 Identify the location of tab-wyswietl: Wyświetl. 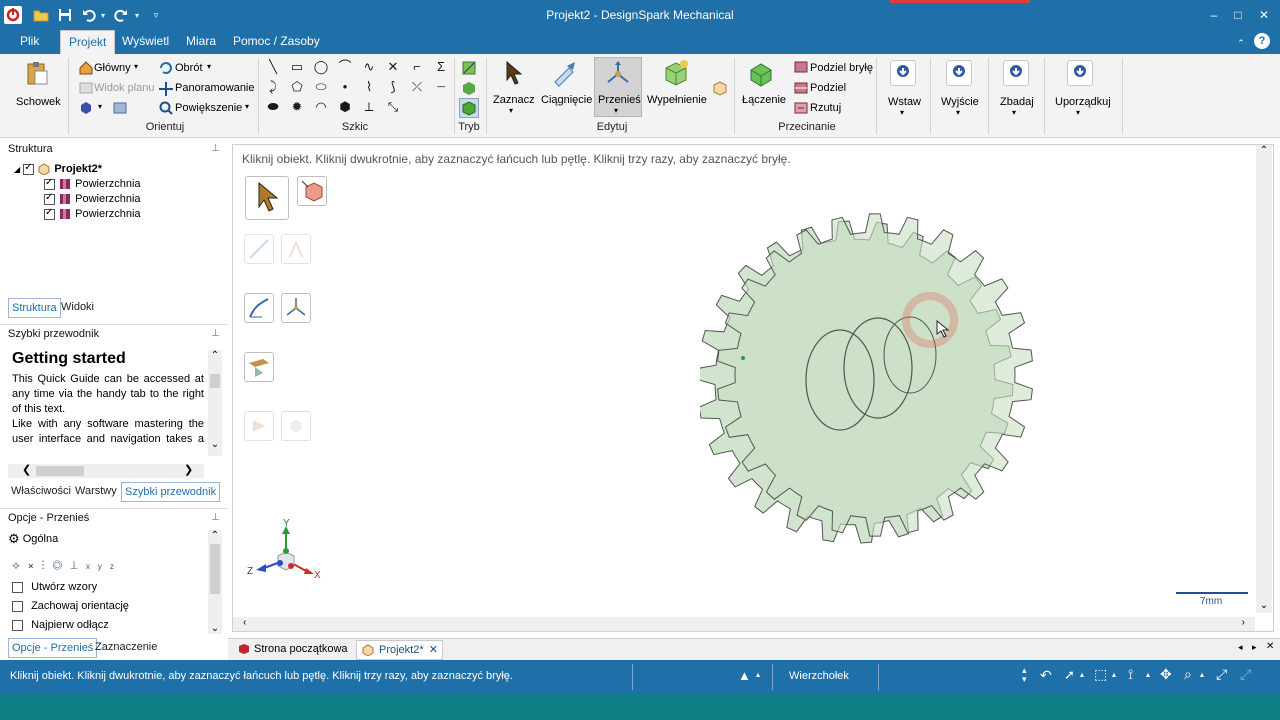
(145, 42).